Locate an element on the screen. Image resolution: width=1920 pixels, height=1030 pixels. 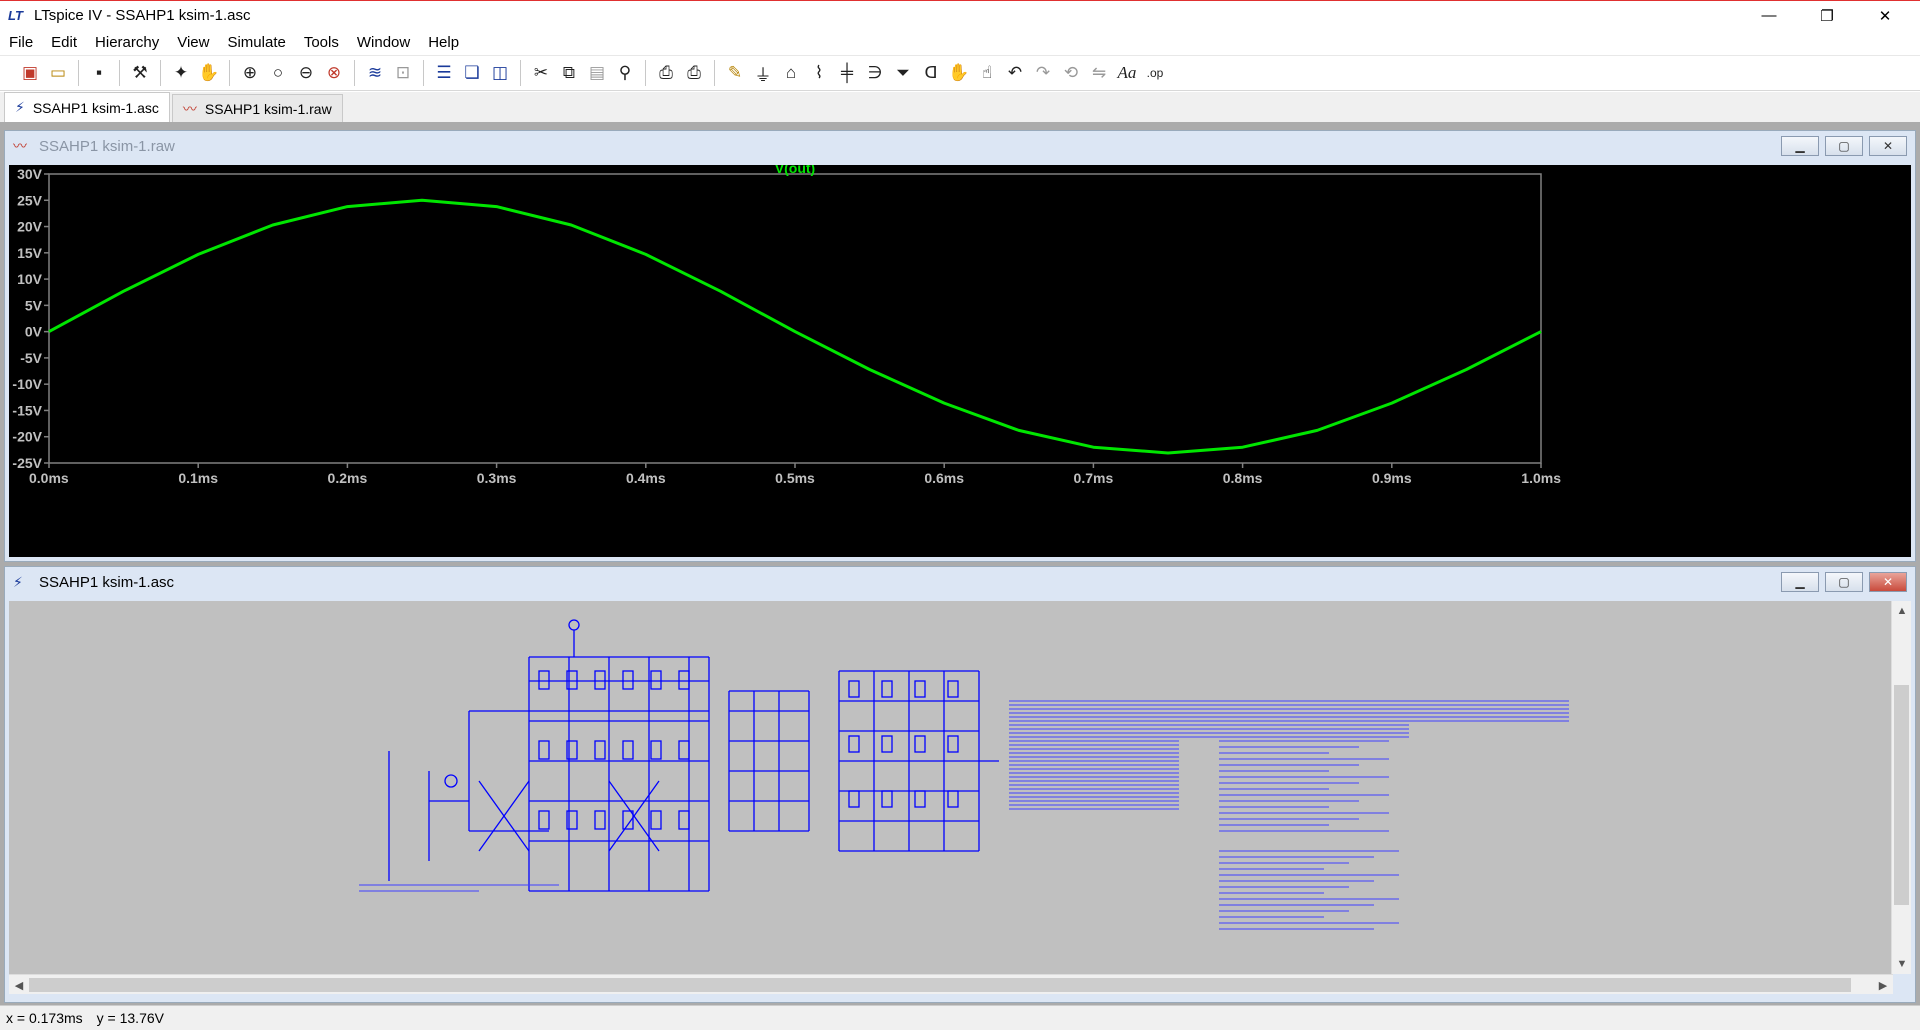
tab-label: SSAHP1 ksim-1.asc is located at coordinates (95, 107).